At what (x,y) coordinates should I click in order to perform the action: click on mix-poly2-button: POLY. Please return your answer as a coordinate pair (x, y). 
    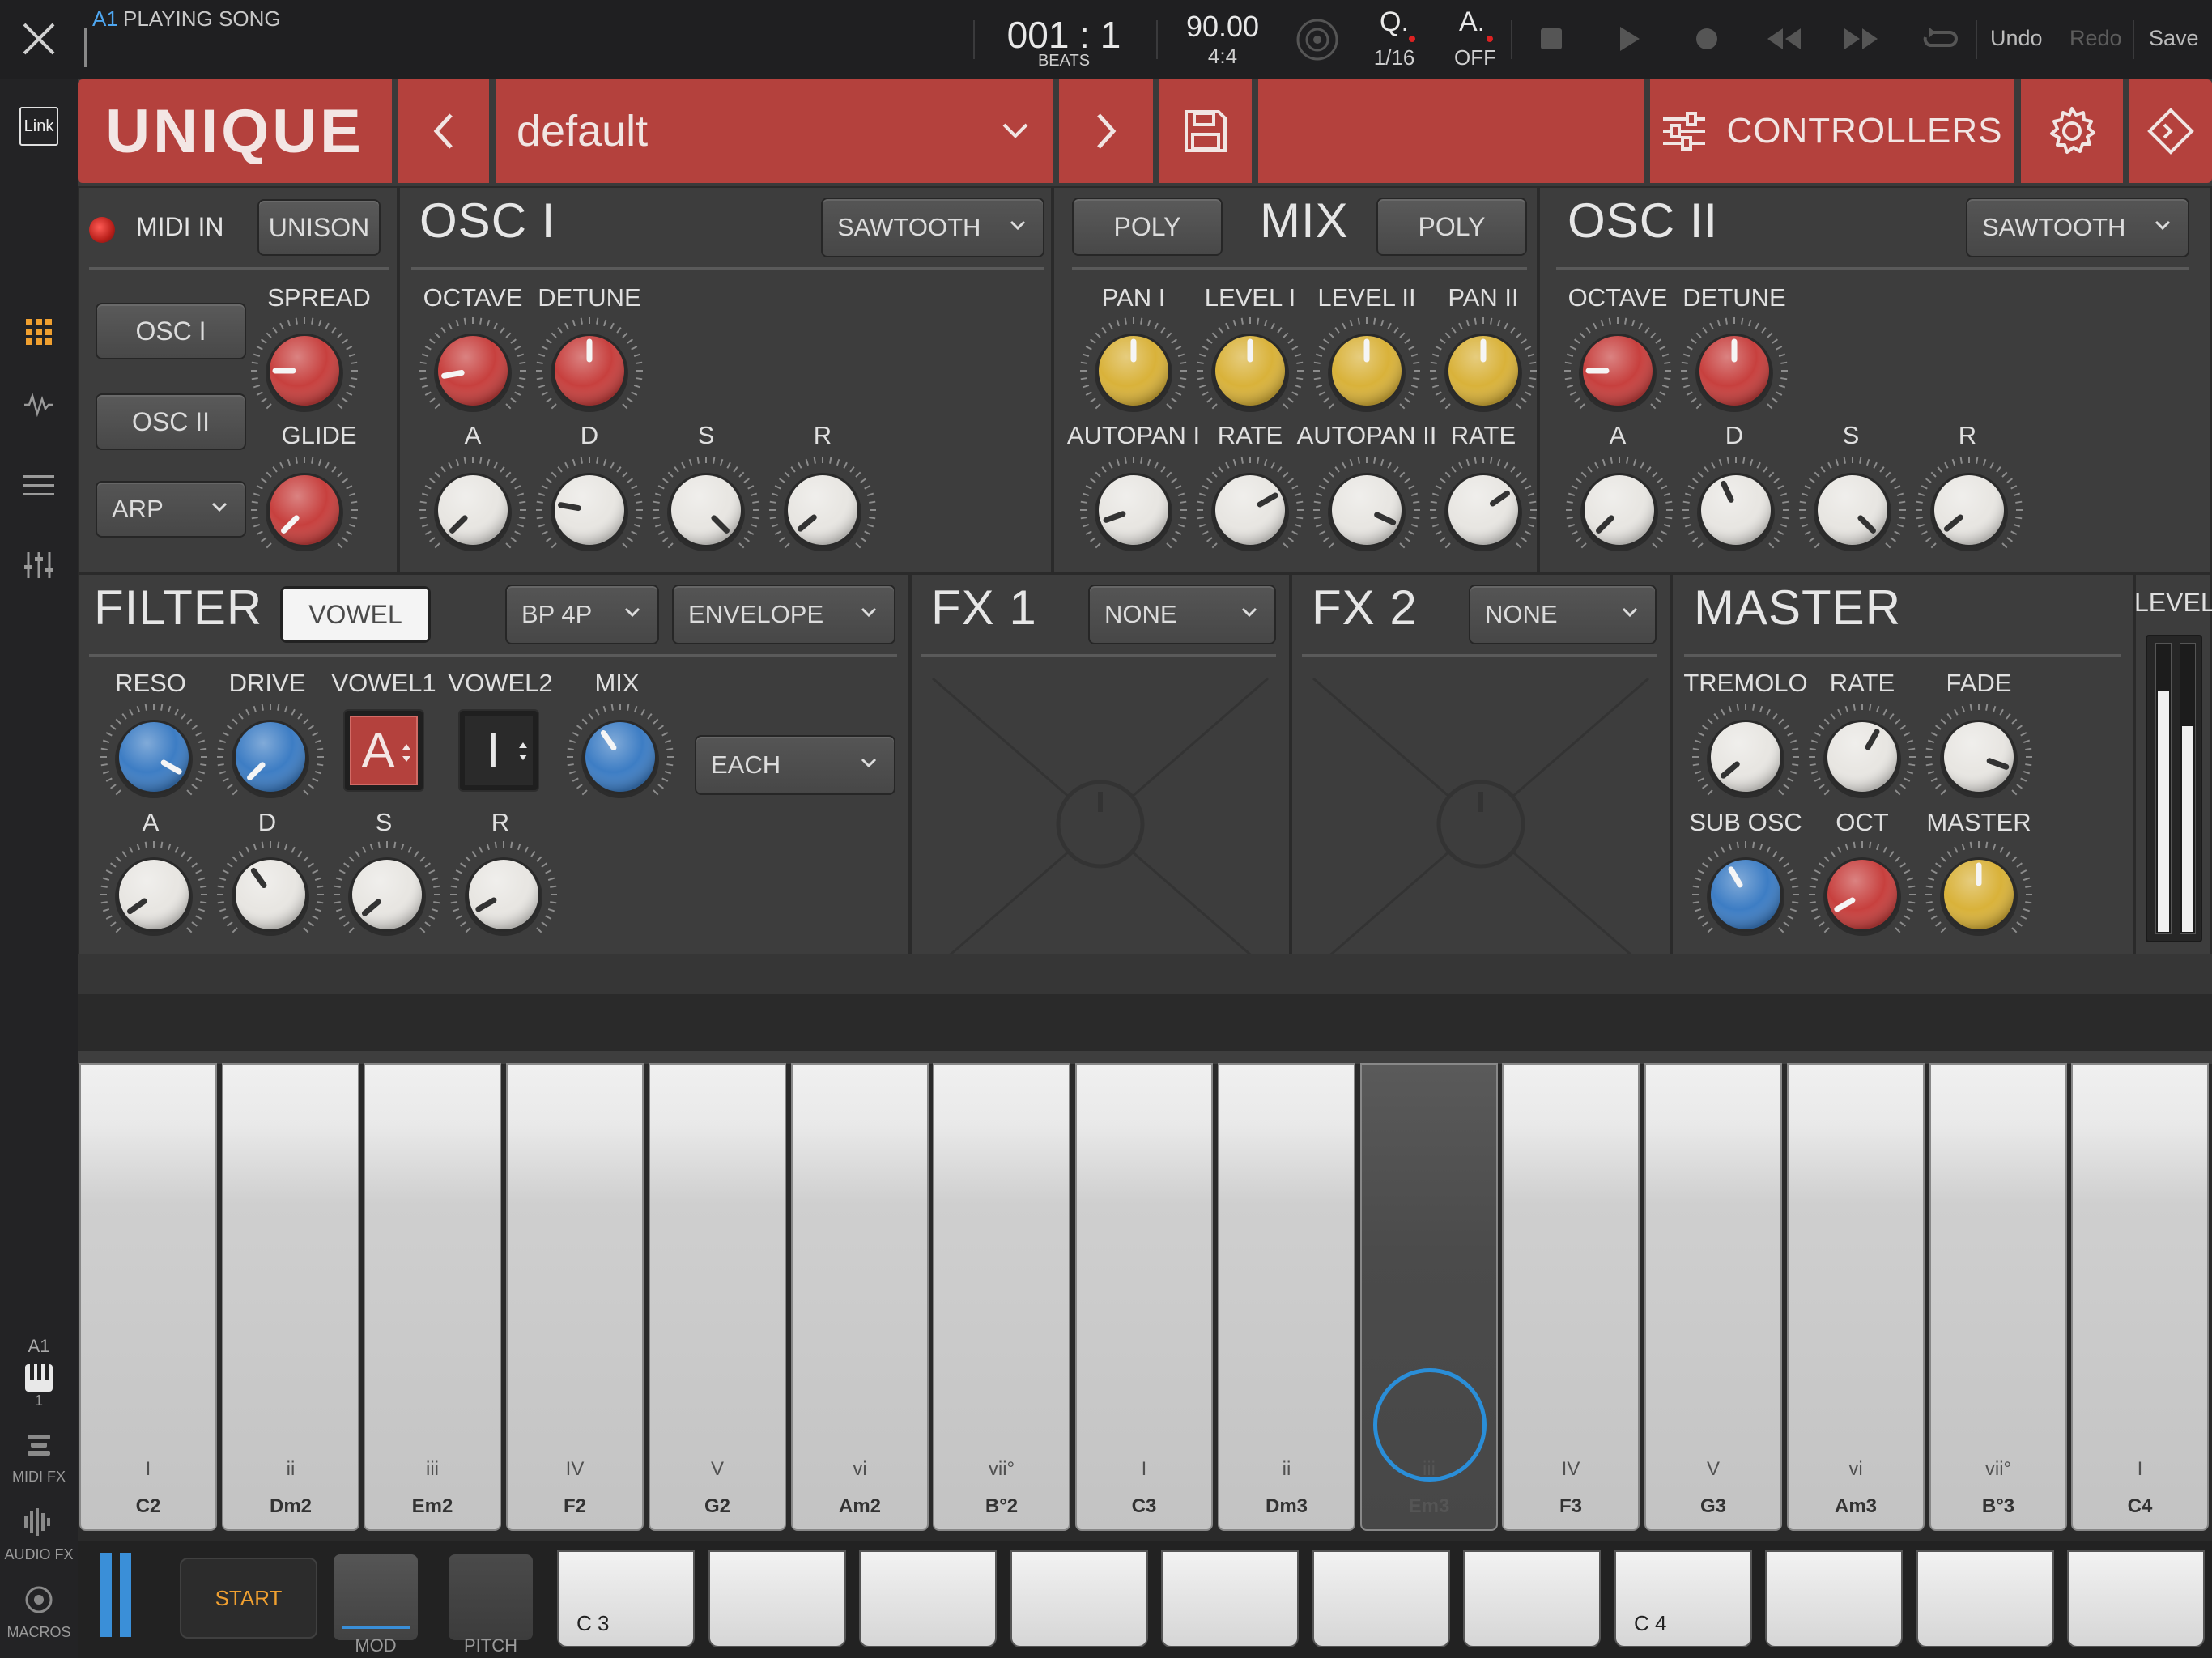
    Looking at the image, I should click on (1452, 227).